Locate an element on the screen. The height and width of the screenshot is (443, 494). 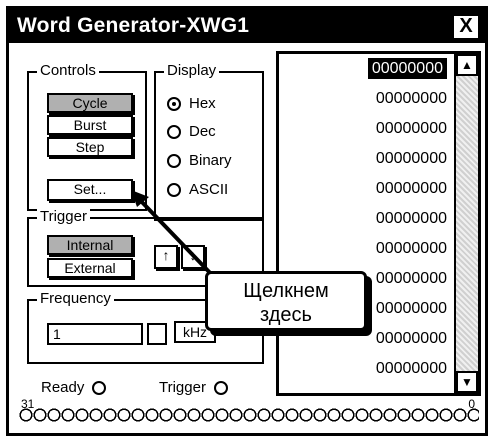
callout-box: Щелкнем здесь is located at coordinates (286, 301).